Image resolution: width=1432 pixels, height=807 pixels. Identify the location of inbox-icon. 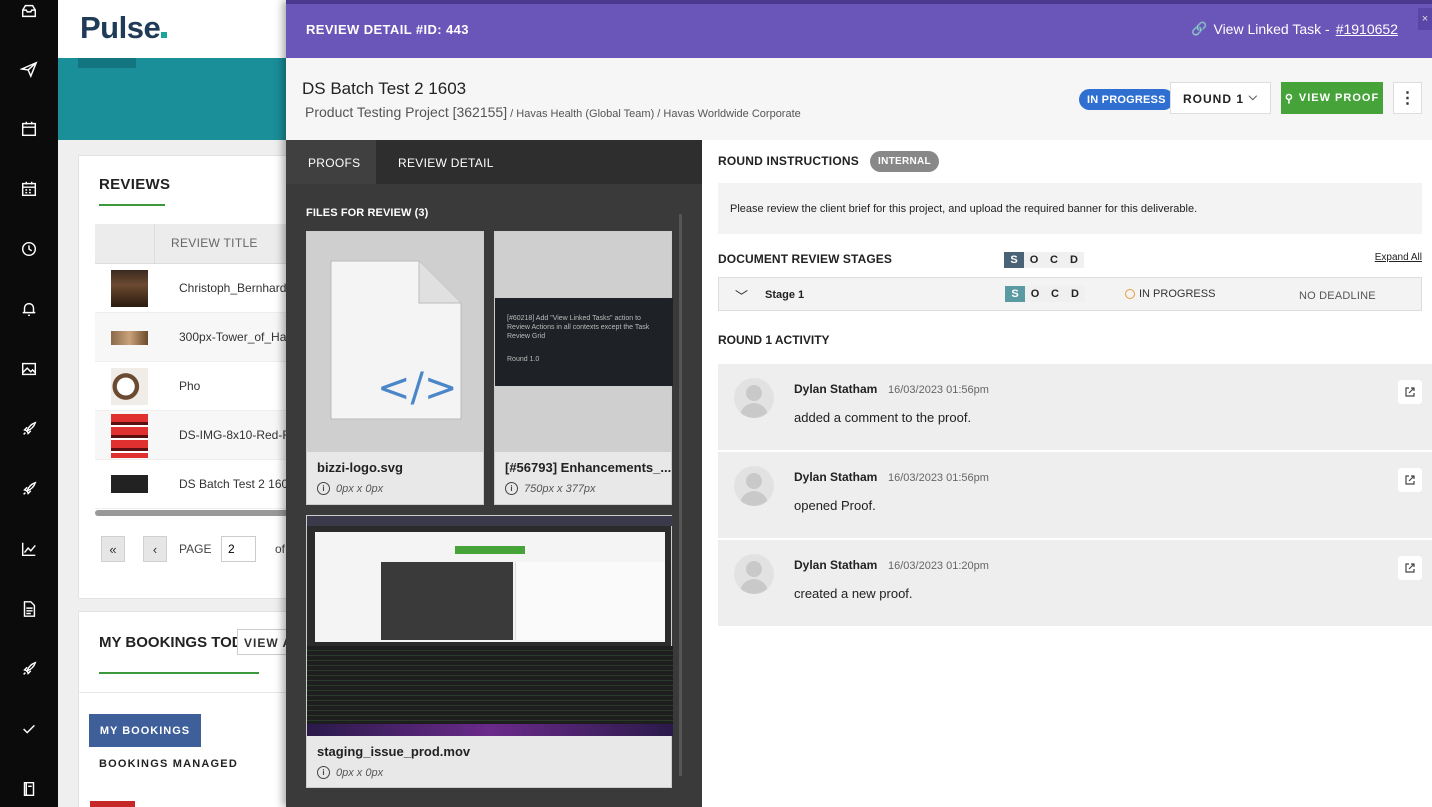
(29, 11).